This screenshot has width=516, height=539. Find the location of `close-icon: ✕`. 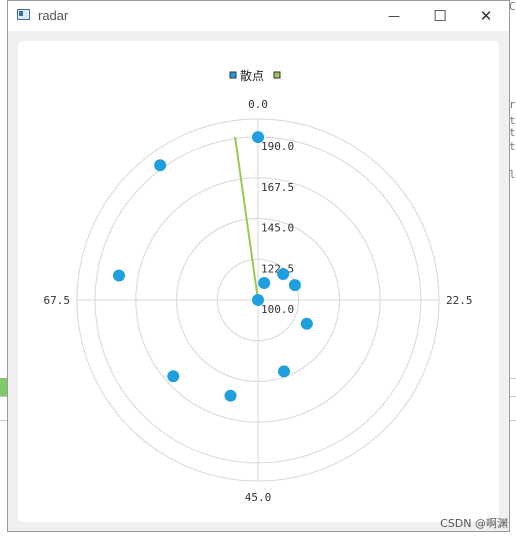

close-icon: ✕ is located at coordinates (486, 16).